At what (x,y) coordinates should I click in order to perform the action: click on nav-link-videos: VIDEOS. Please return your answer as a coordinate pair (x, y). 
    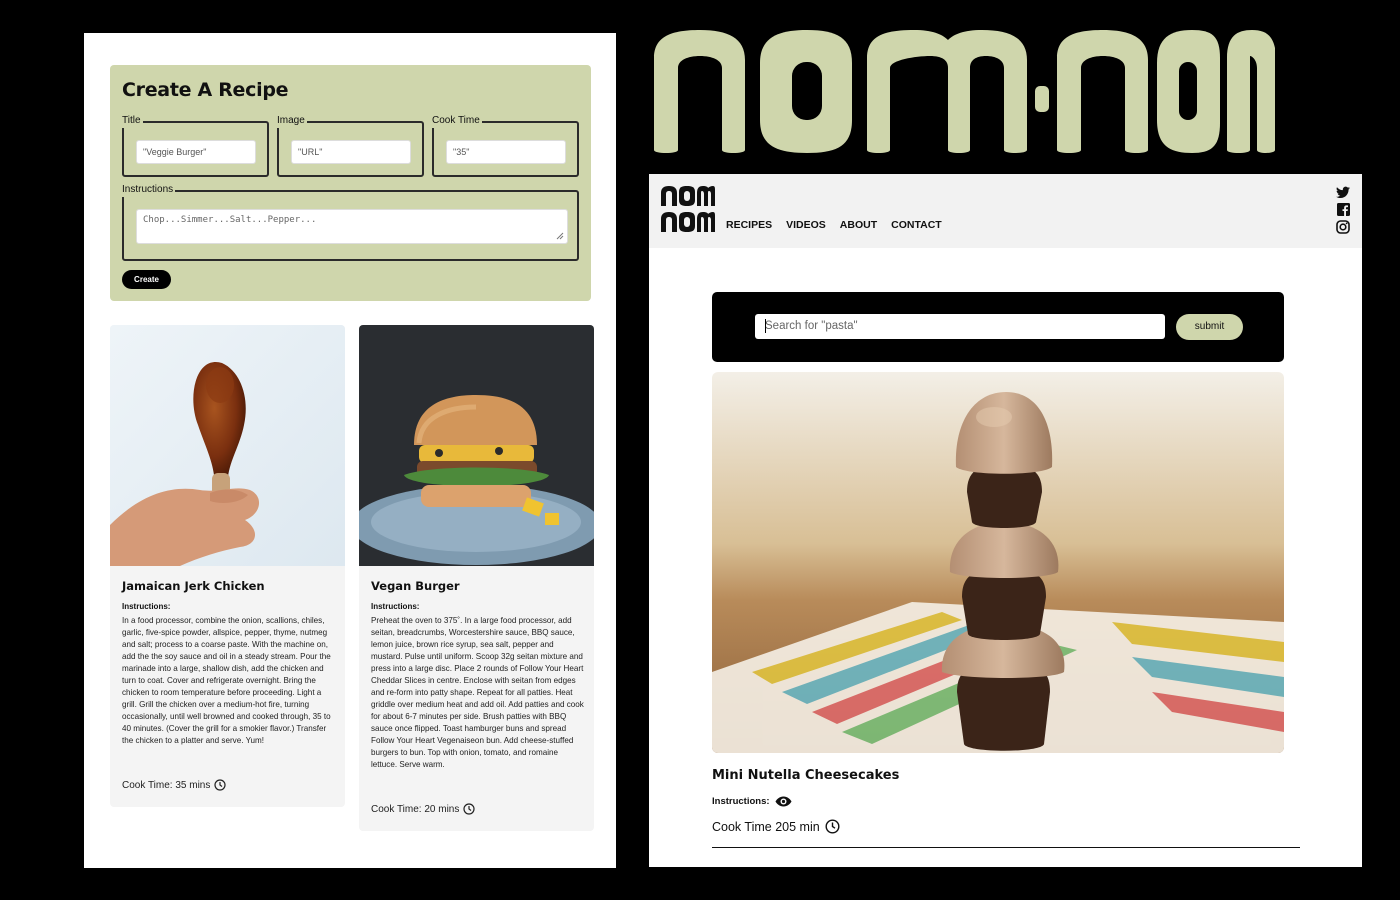
    Looking at the image, I should click on (806, 225).